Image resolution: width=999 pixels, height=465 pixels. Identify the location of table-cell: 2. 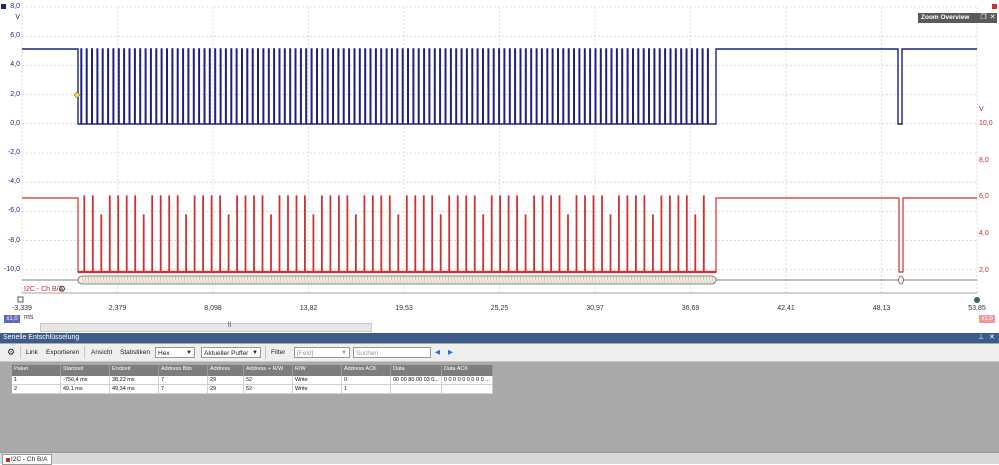
(36, 389).